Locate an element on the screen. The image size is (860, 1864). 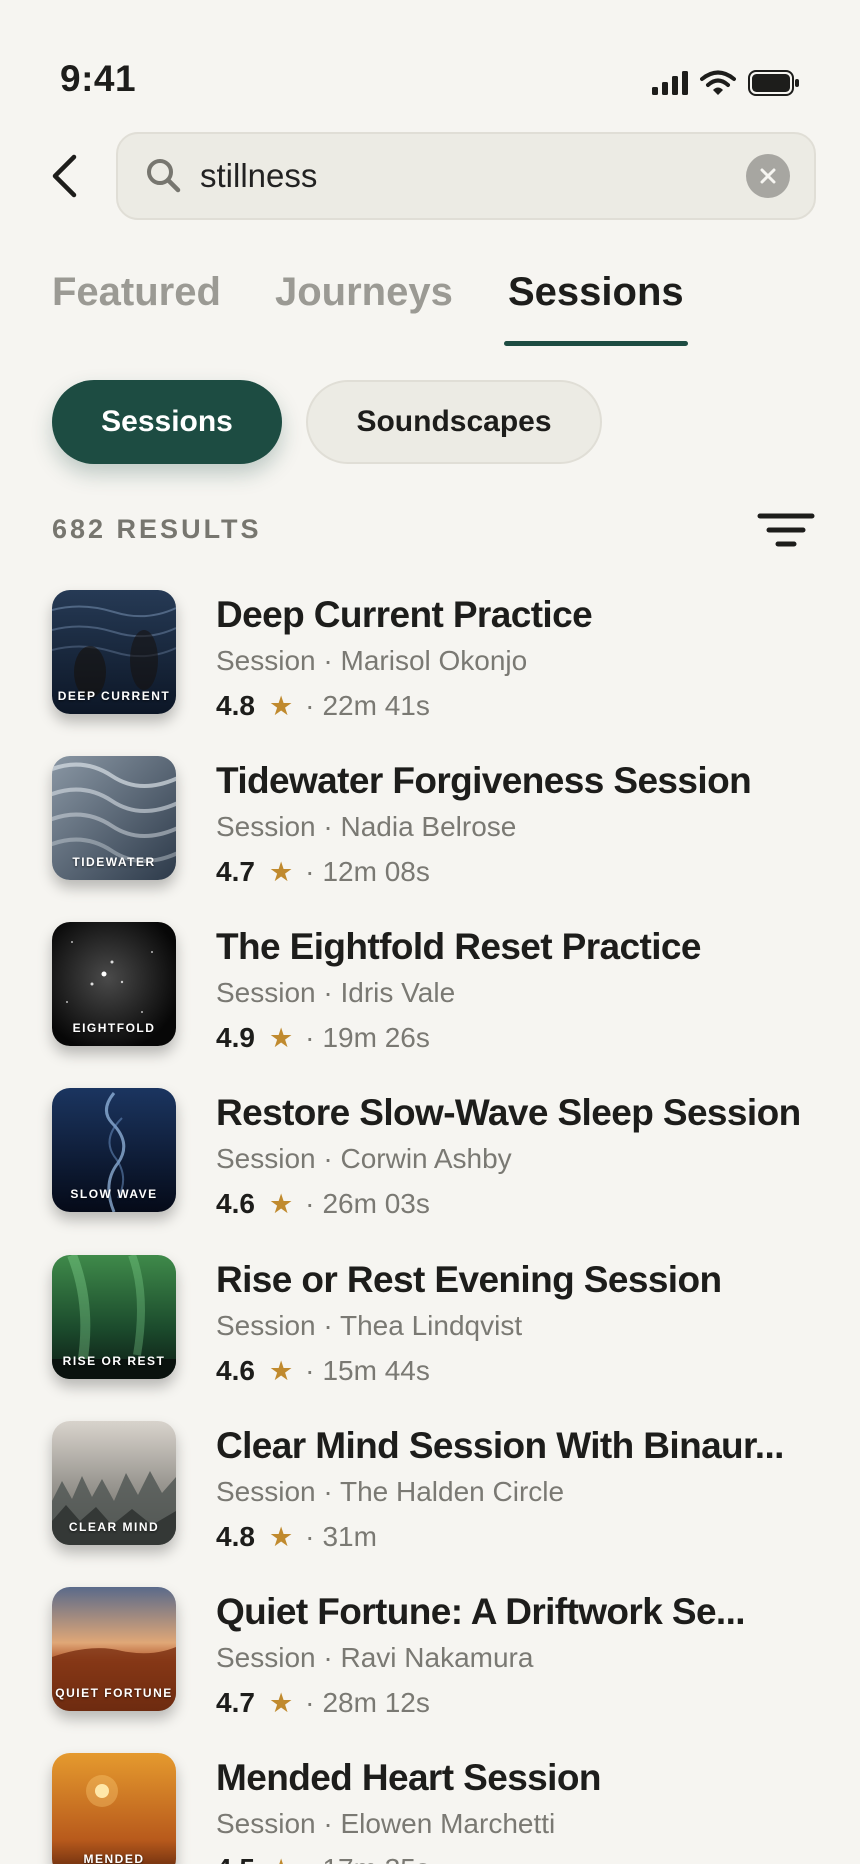
search-bar is located at coordinates (466, 176).